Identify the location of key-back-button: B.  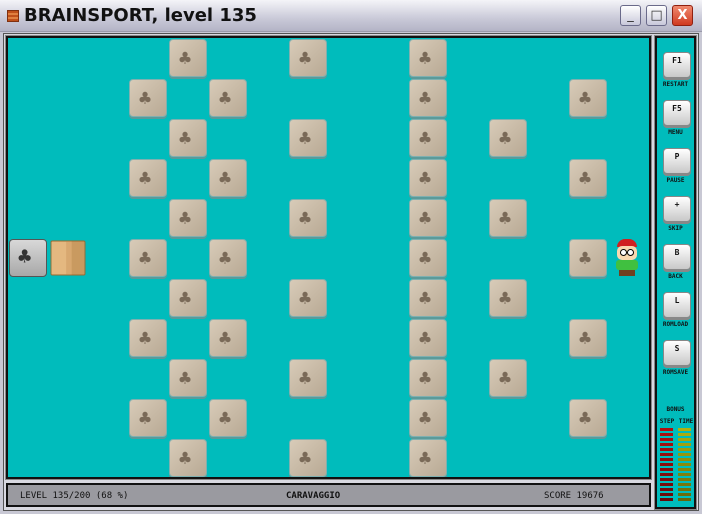
(677, 257).